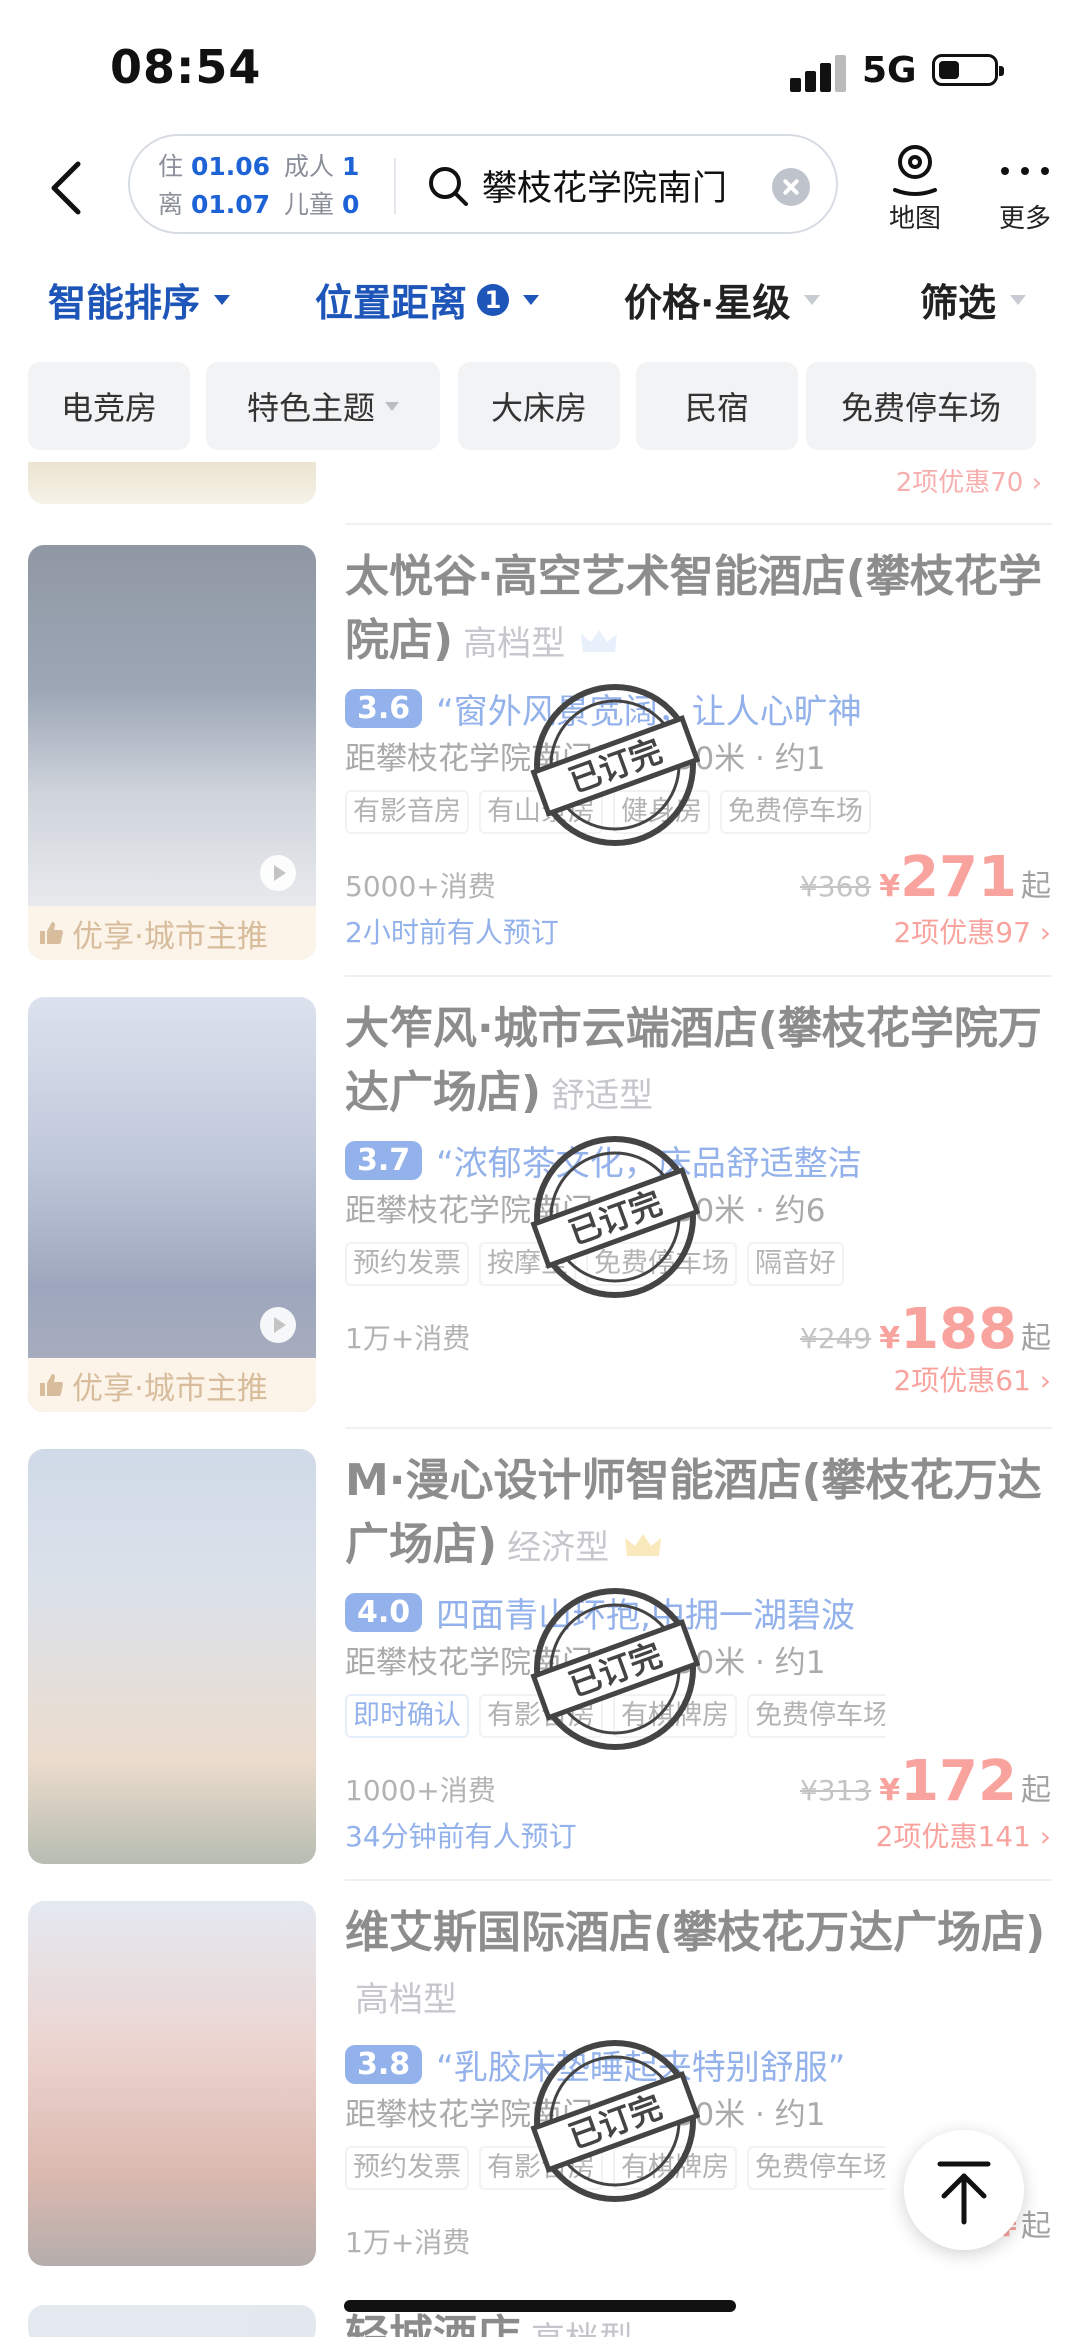  What do you see at coordinates (351, 166) in the screenshot?
I see `adult-count: 1` at bounding box center [351, 166].